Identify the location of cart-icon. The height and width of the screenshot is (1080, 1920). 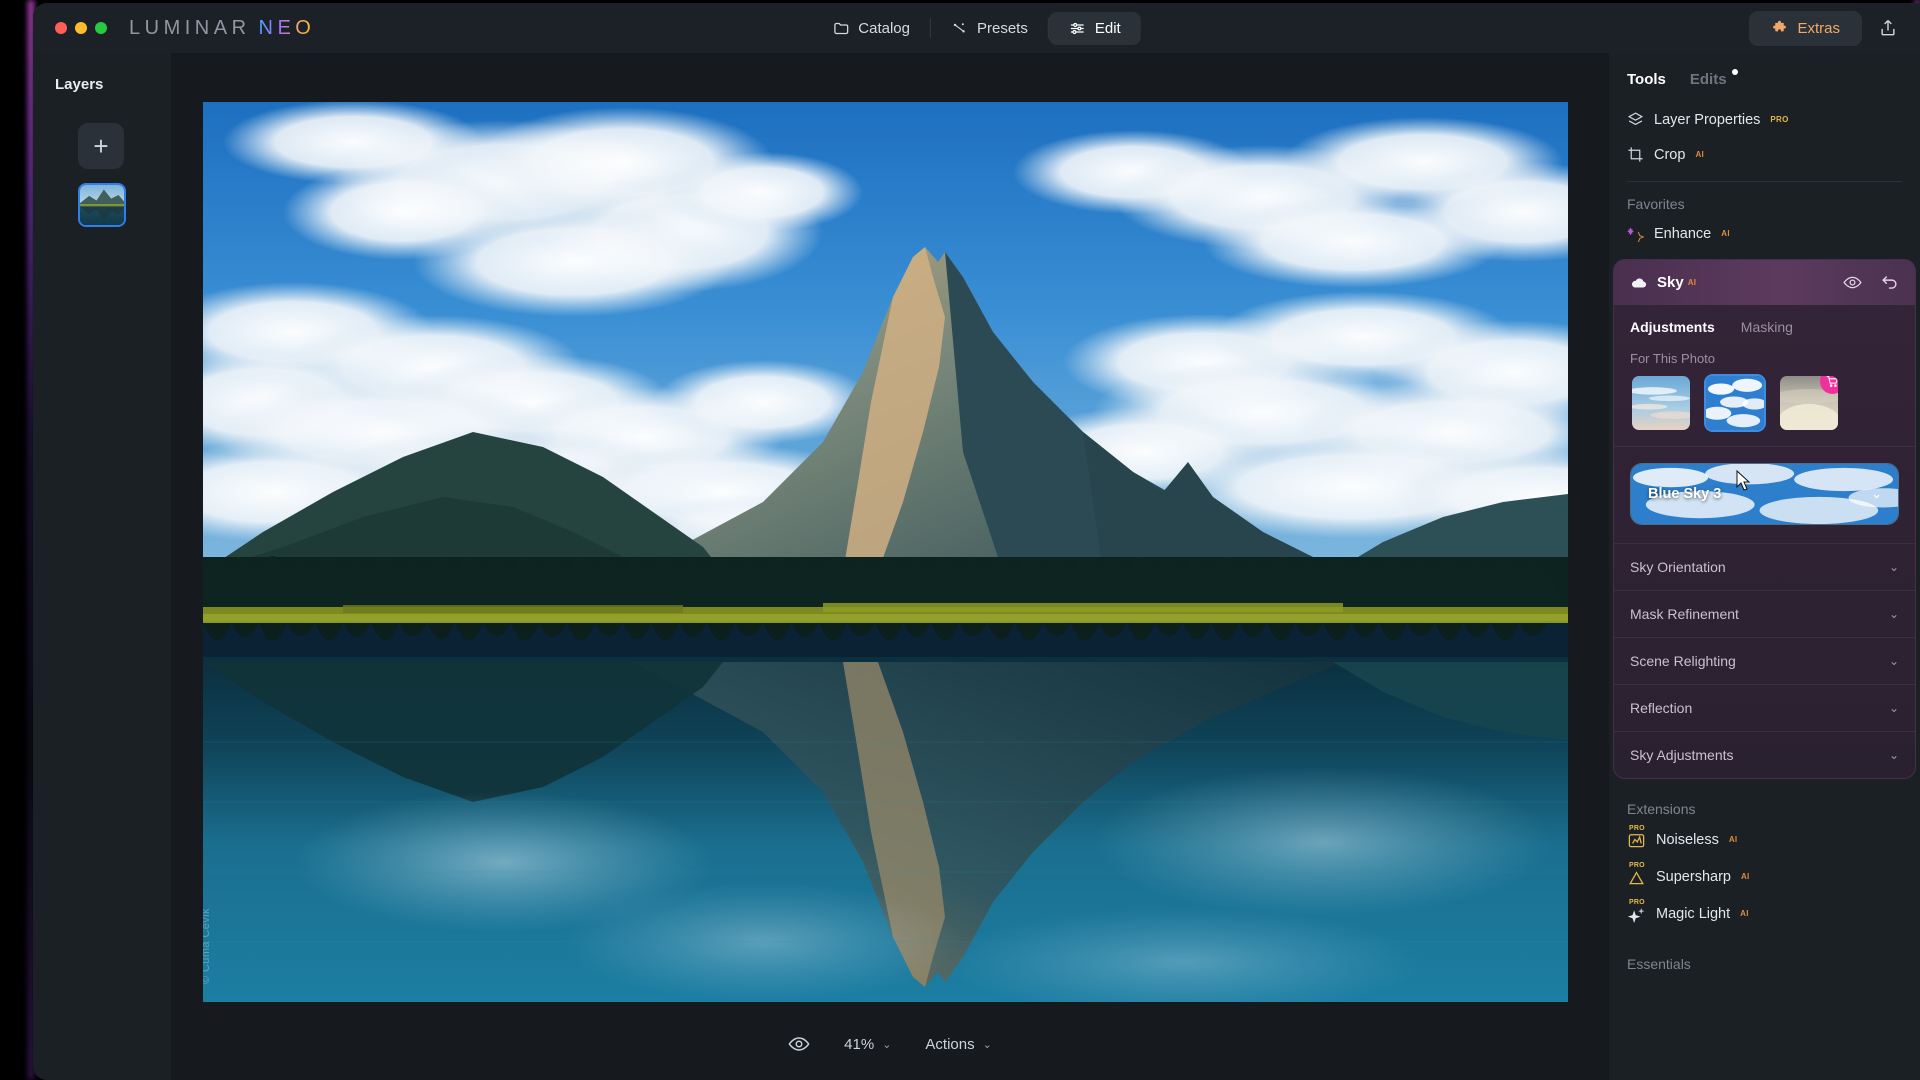
(1832, 381).